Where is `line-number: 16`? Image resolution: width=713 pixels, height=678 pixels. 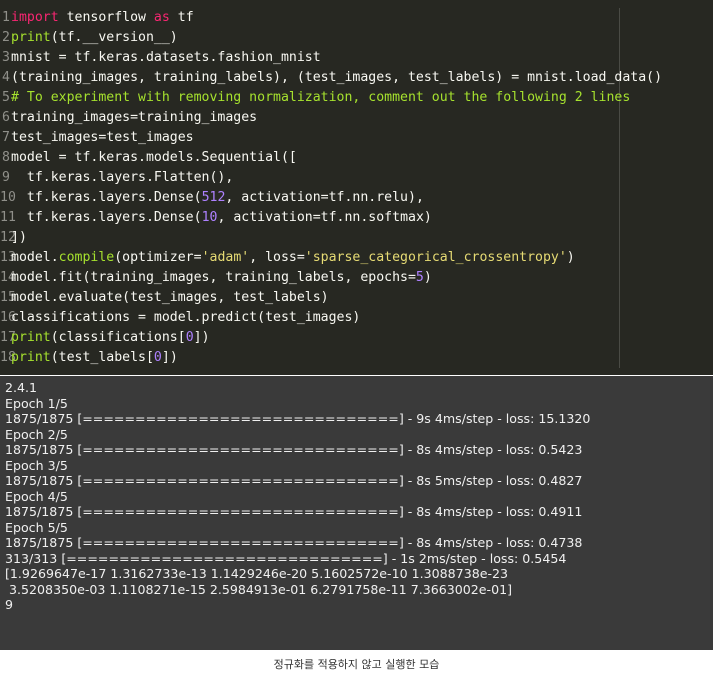
line-number: 16 is located at coordinates (8, 317).